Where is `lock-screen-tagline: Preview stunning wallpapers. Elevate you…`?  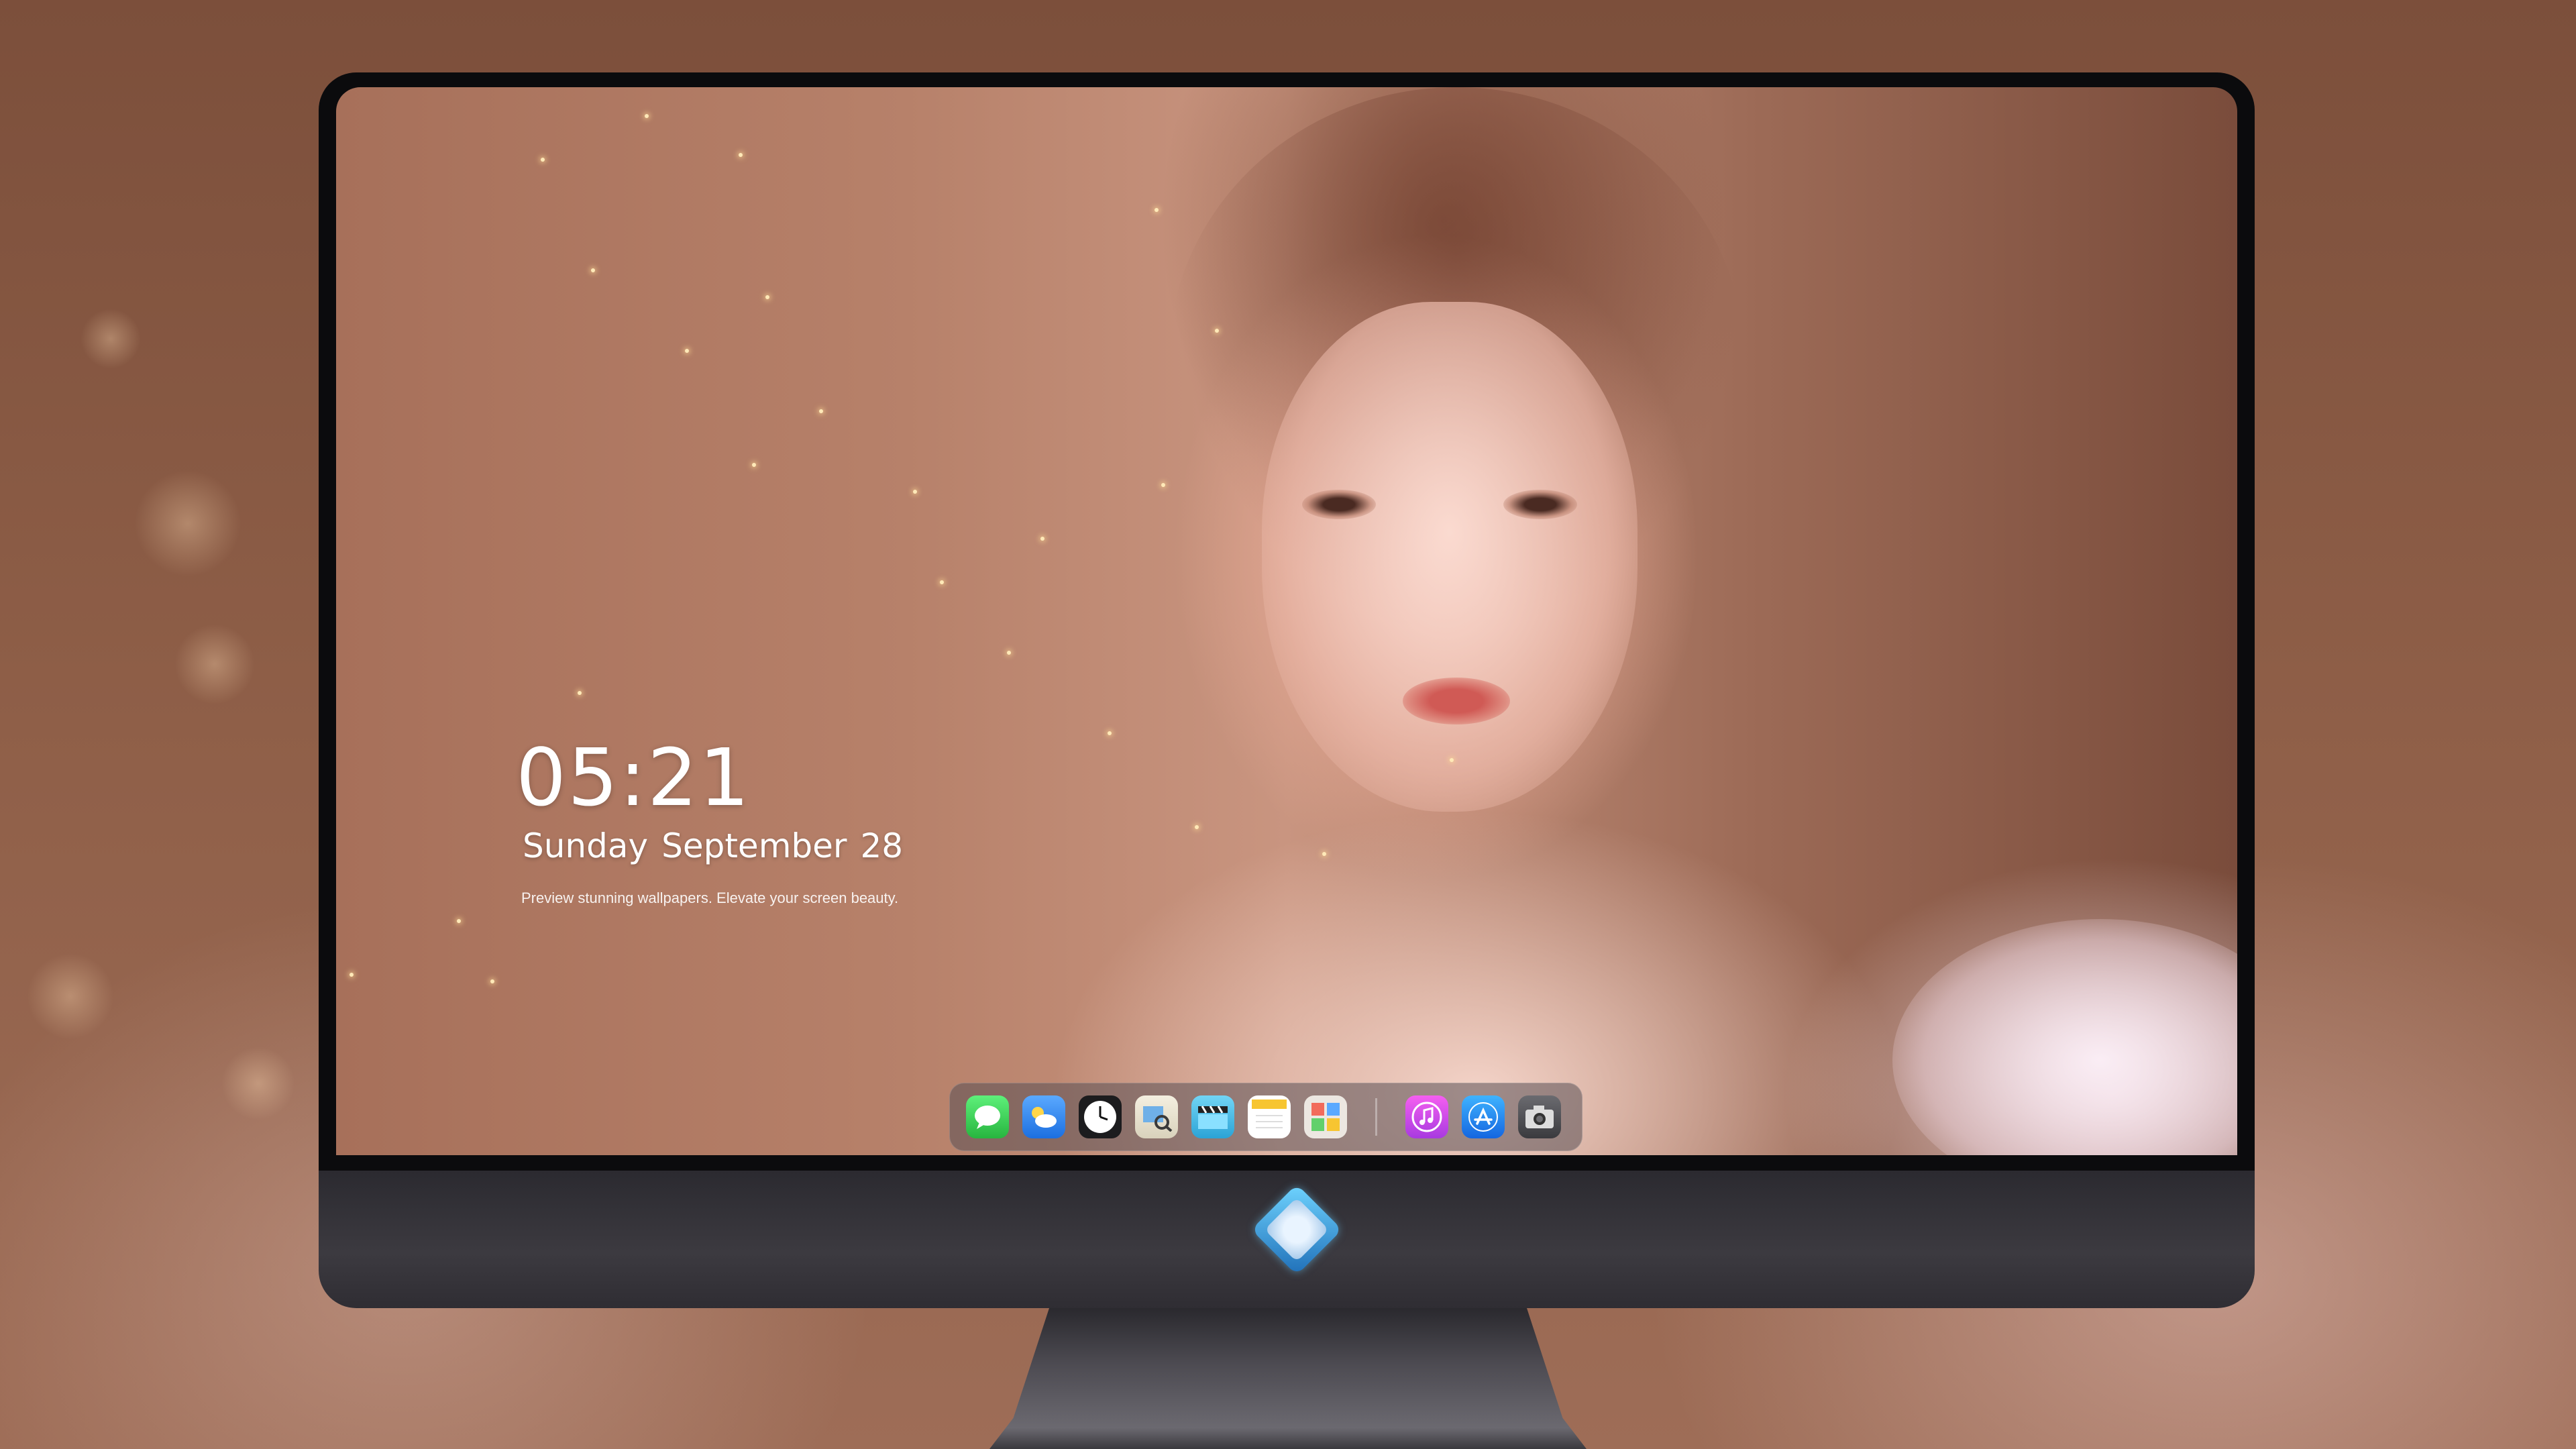
lock-screen-tagline: Preview stunning wallpapers. Elevate you… is located at coordinates (710, 898).